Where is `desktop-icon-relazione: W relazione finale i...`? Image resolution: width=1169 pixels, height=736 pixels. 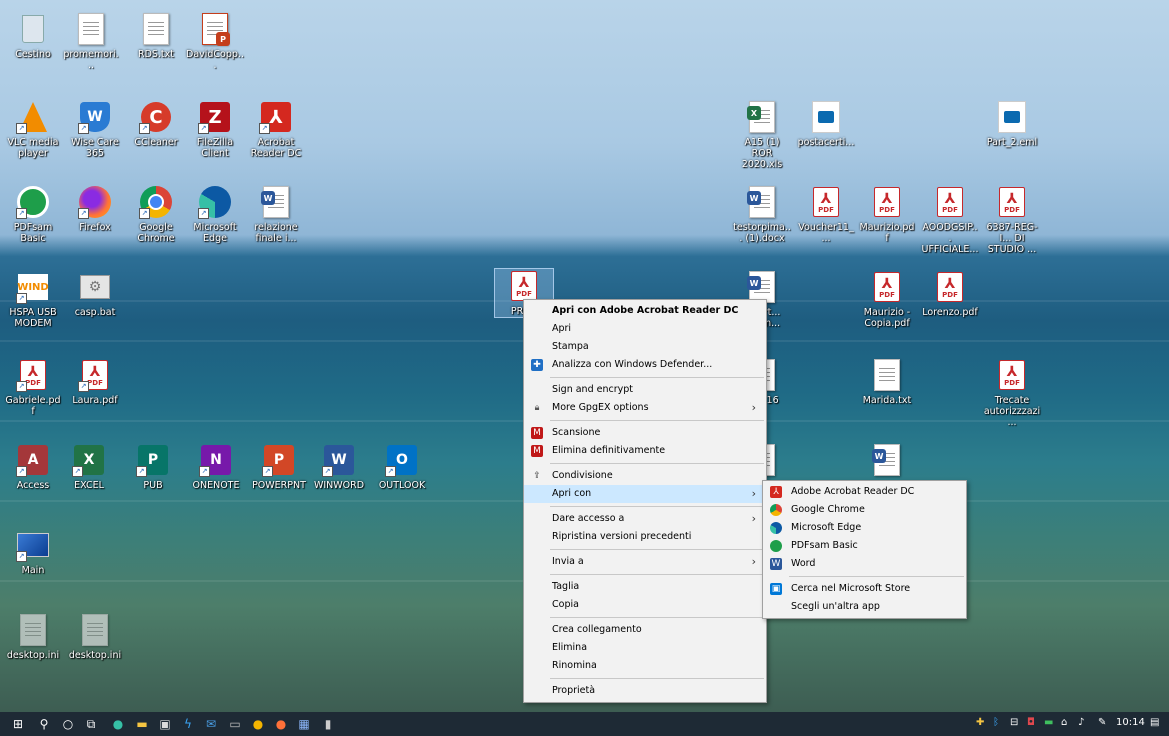 desktop-icon-relazione: W relazione finale i... is located at coordinates (276, 214).